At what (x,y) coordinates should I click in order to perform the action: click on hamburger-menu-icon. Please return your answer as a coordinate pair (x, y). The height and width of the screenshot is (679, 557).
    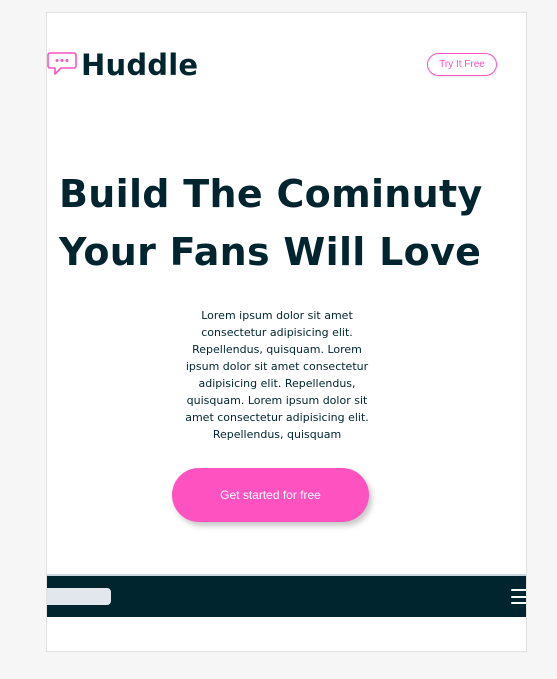
    Looking at the image, I should click on (518, 596).